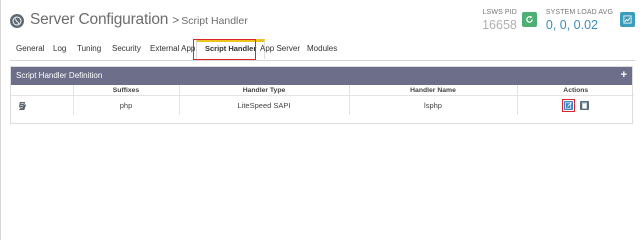 The width and height of the screenshot is (643, 240). I want to click on page-title-text: Server Configuration, so click(99, 19).